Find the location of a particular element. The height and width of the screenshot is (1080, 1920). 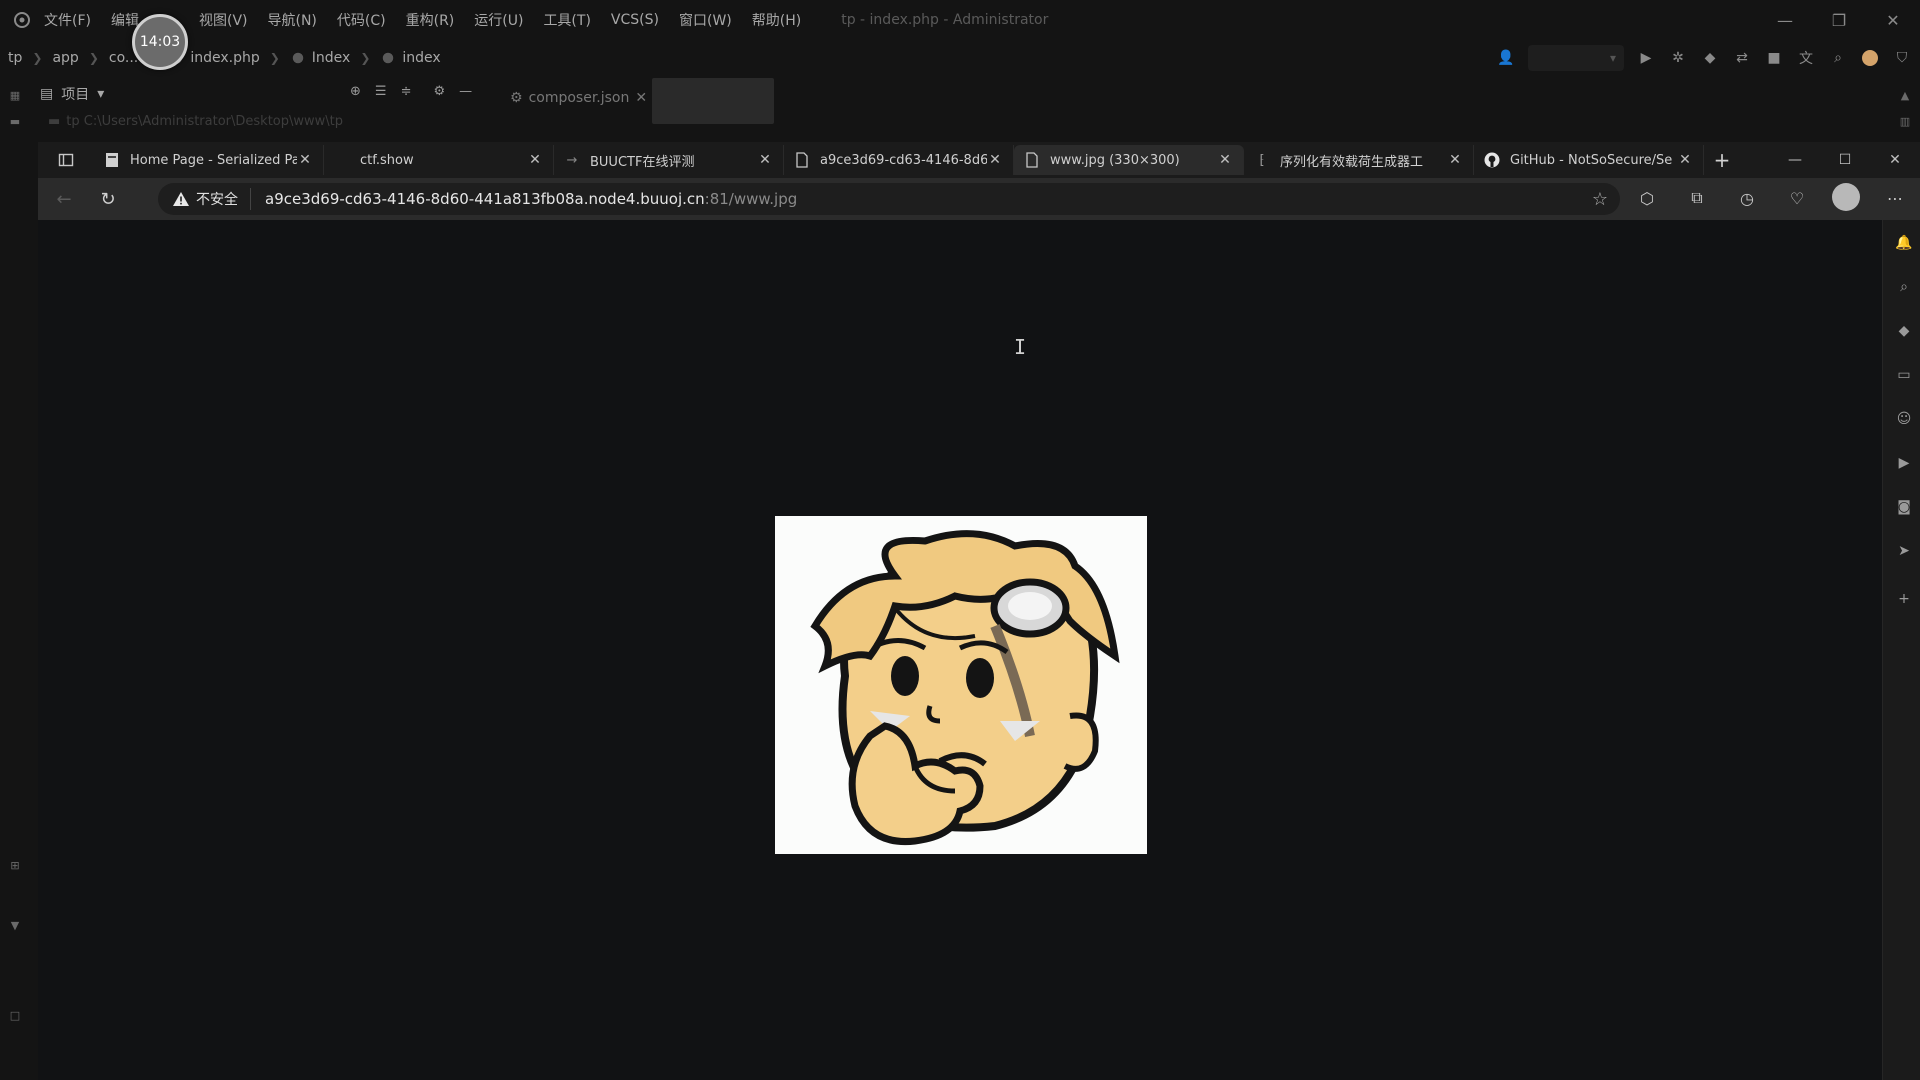

menu-refactor: 重构(R) is located at coordinates (430, 20).